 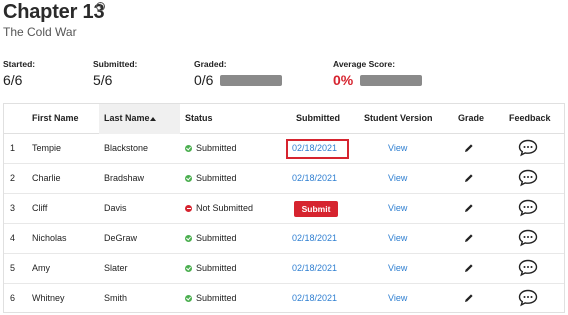 What do you see at coordinates (13, 268) in the screenshot?
I see `row-index: 5` at bounding box center [13, 268].